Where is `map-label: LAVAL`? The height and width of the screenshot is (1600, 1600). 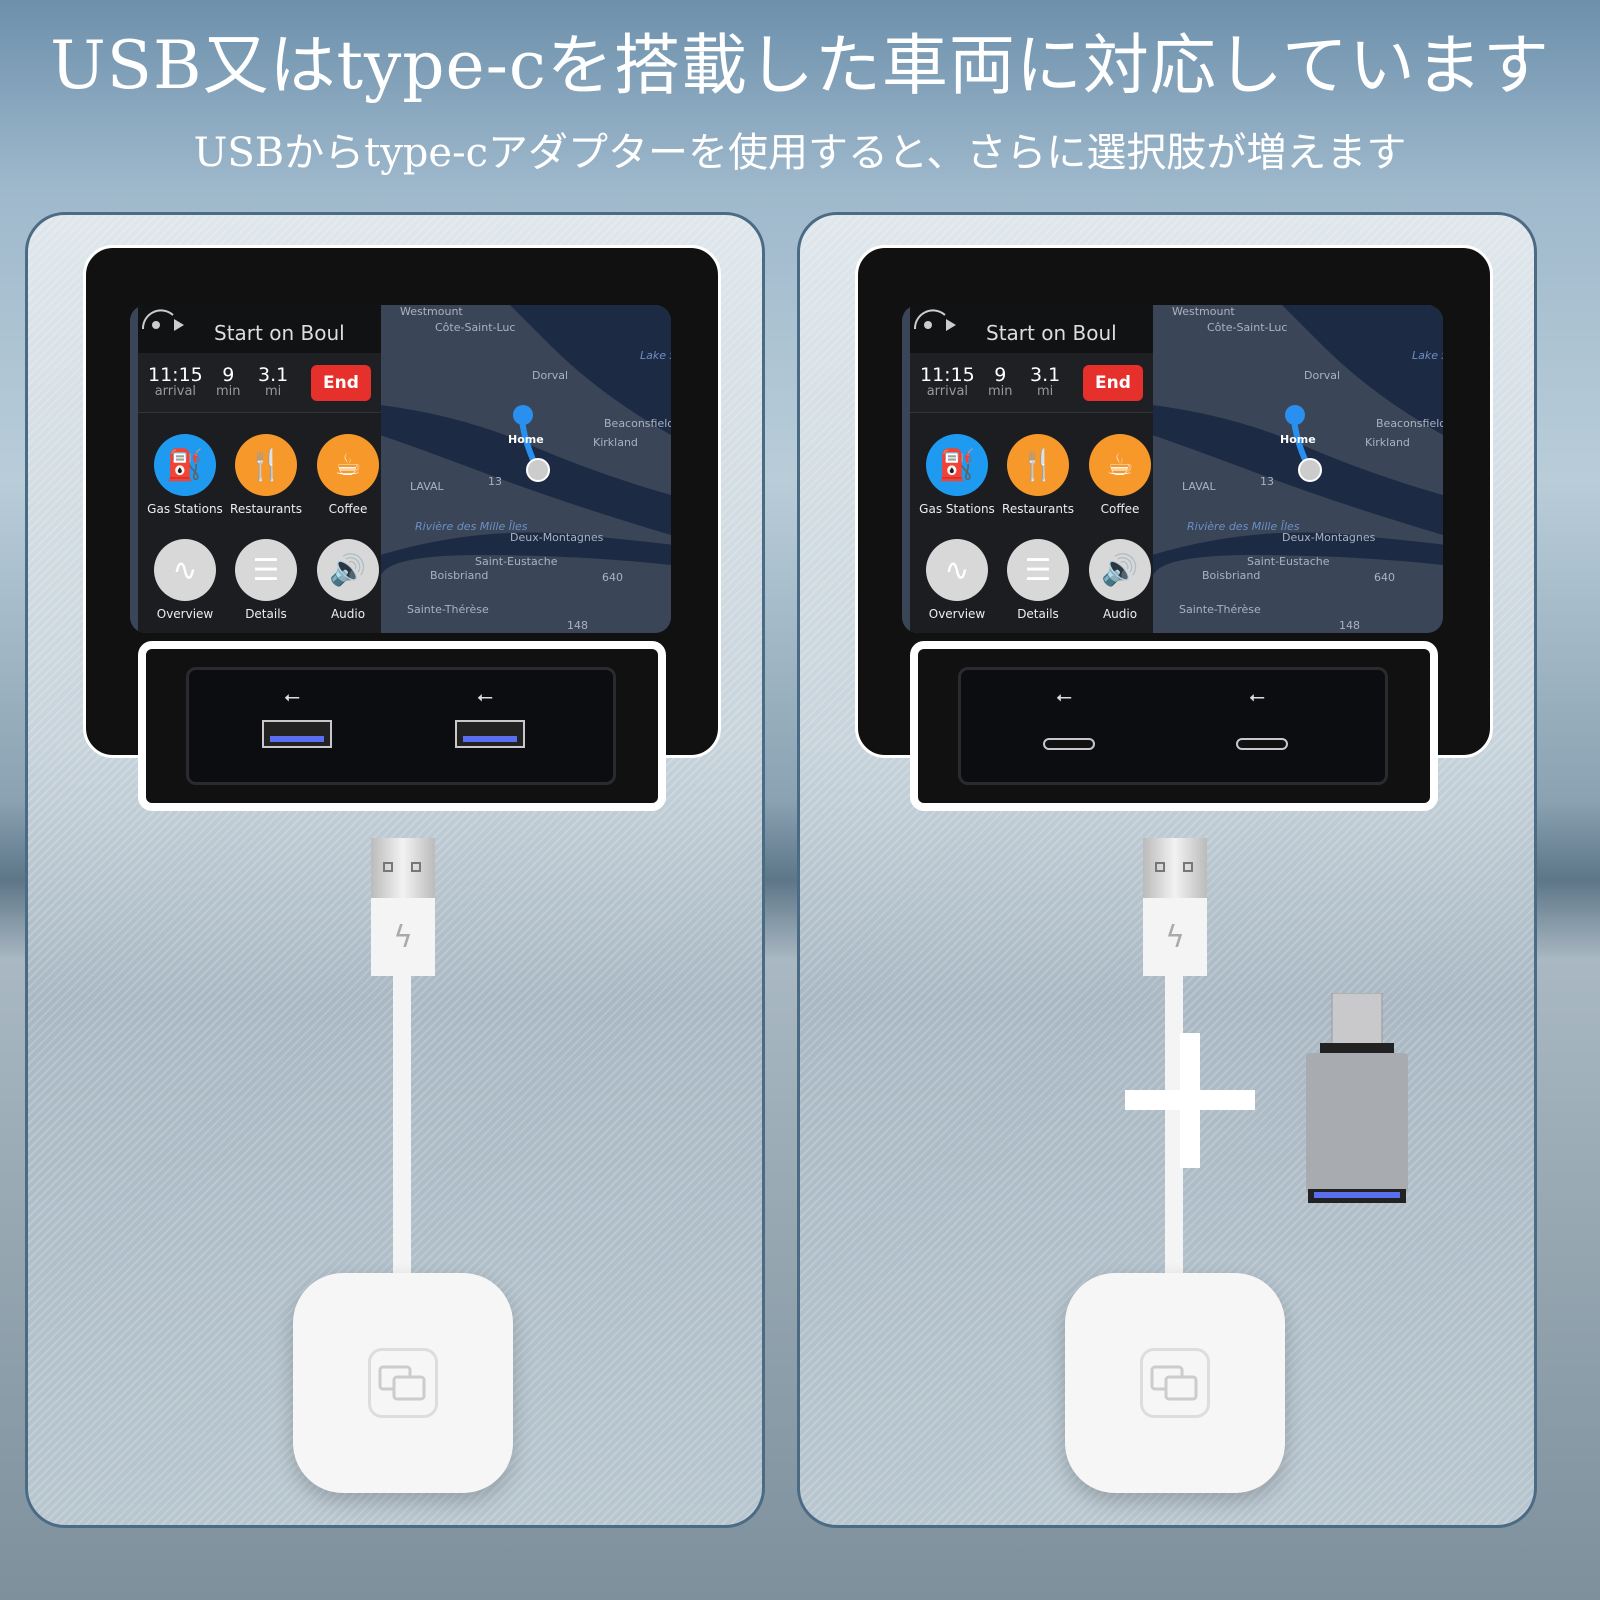 map-label: LAVAL is located at coordinates (427, 486).